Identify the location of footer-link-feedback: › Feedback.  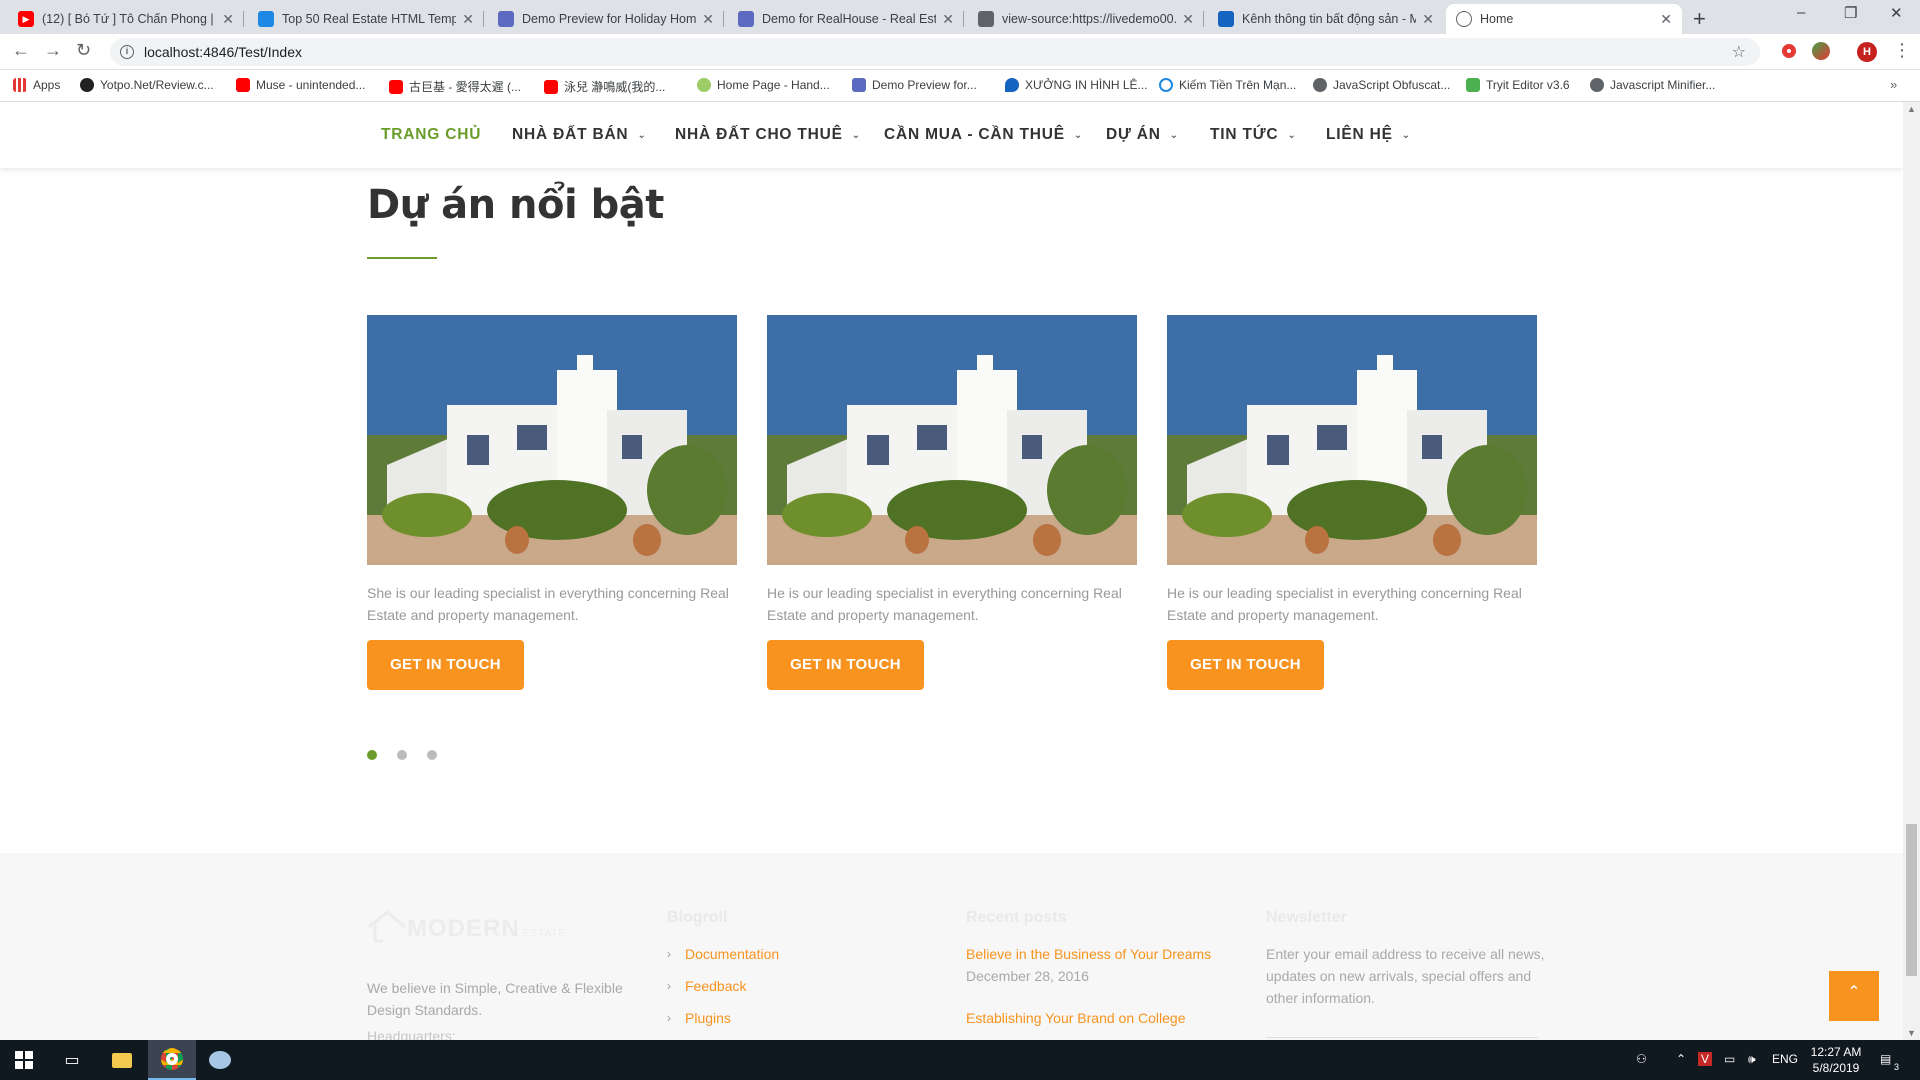
(706, 986).